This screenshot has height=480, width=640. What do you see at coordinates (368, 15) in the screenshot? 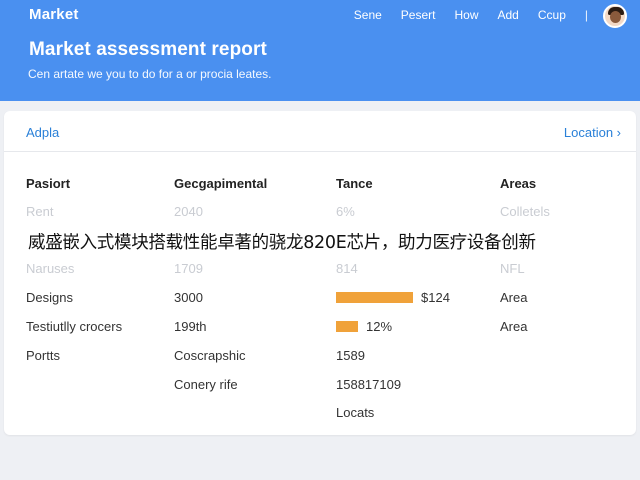
I see `nav-item-sene: Sene` at bounding box center [368, 15].